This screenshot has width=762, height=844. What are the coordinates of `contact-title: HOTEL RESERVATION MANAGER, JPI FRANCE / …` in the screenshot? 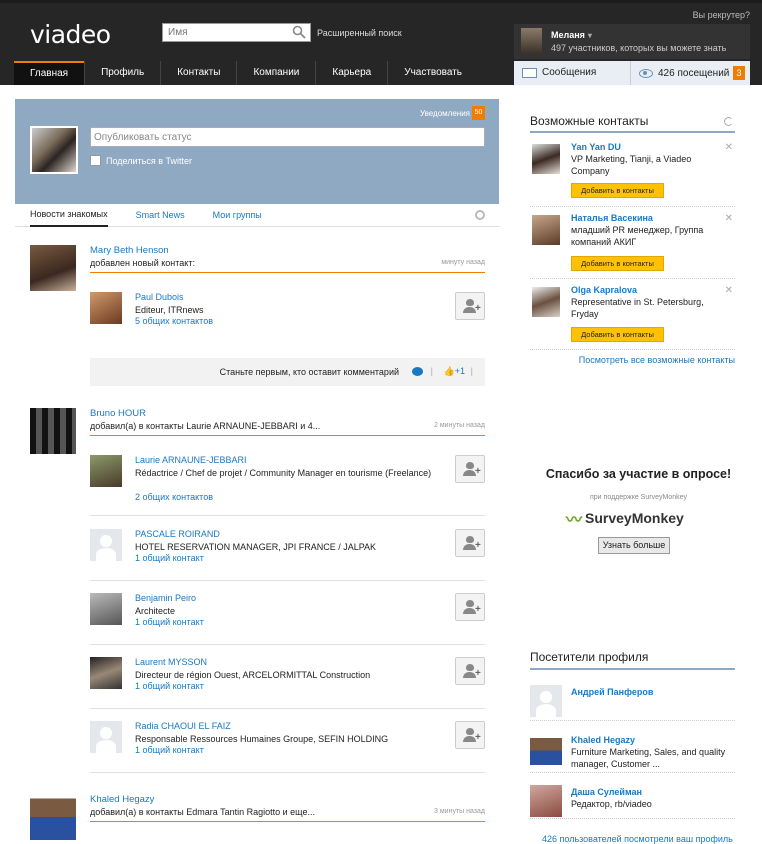 It's located at (256, 547).